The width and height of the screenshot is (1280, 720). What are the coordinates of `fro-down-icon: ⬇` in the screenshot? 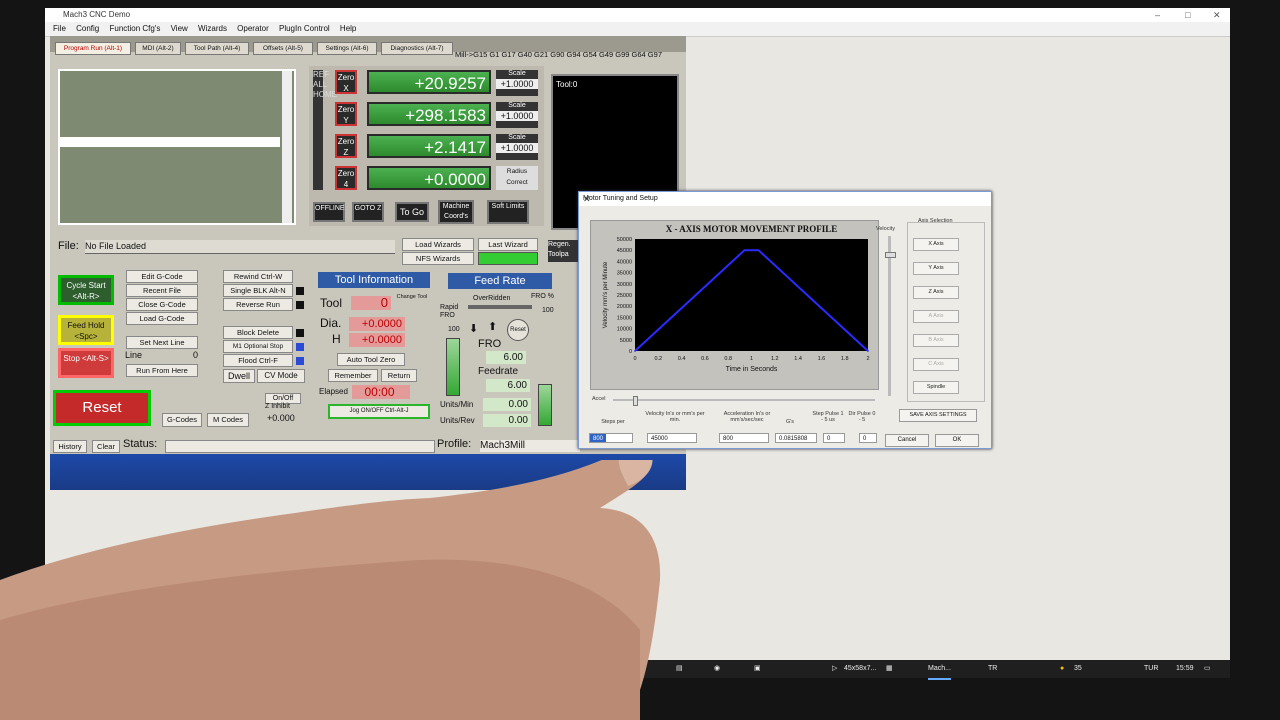 It's located at (473, 328).